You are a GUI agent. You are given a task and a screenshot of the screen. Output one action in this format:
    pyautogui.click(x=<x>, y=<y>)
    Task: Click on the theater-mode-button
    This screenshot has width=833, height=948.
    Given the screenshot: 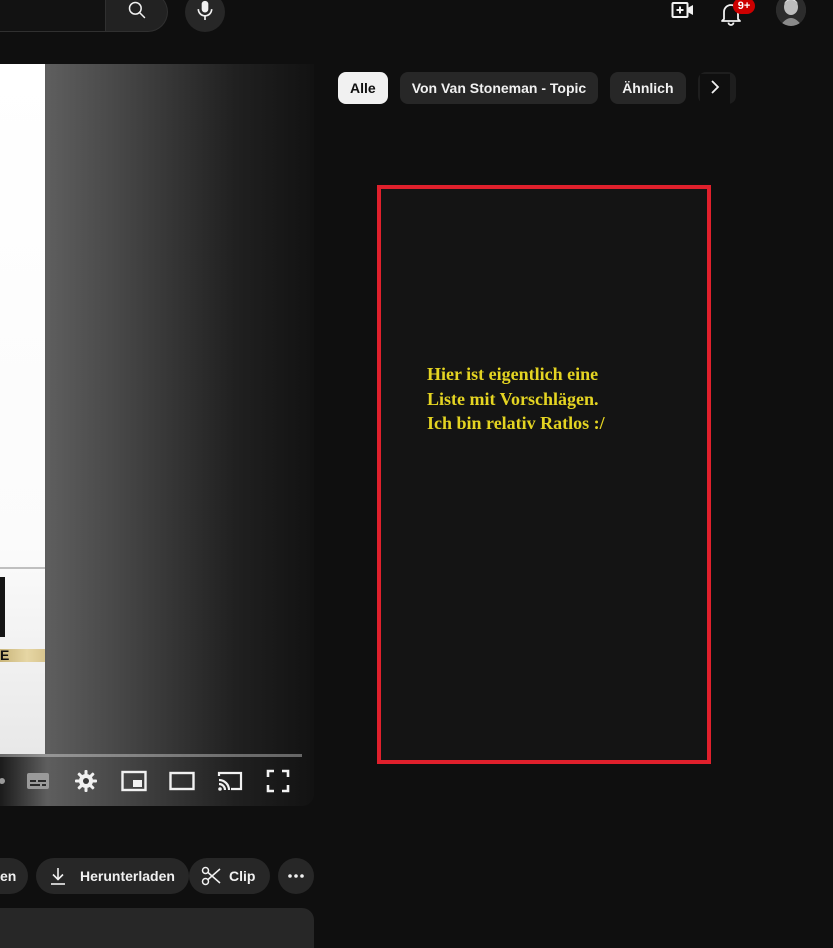 What is the action you would take?
    pyautogui.click(x=182, y=783)
    